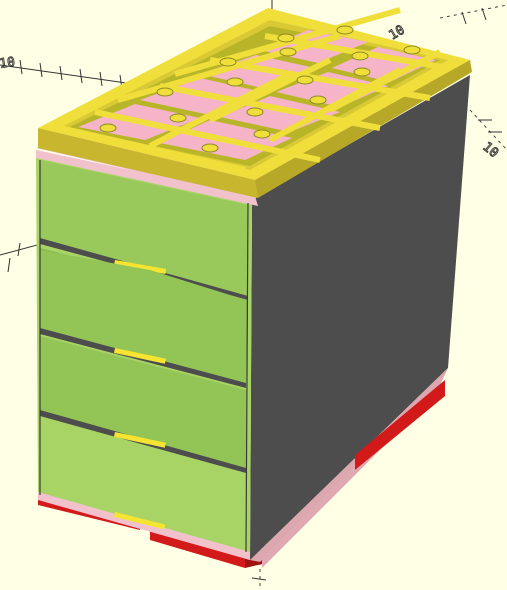 The height and width of the screenshot is (590, 507). I want to click on tick-label-x-pos: 10, so click(490, 151).